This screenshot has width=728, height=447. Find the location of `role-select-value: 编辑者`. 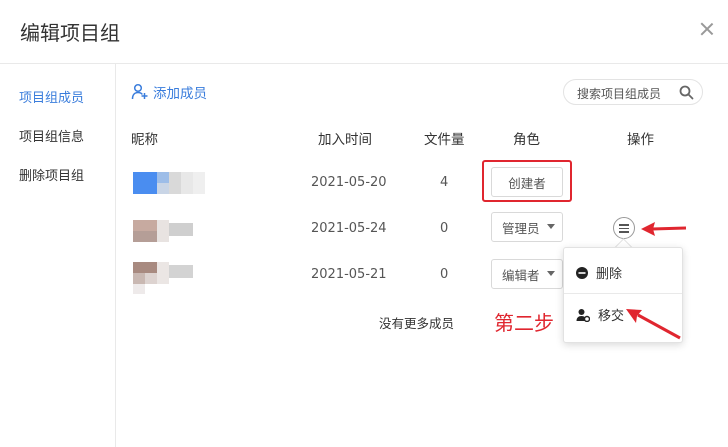

role-select-value: 编辑者 is located at coordinates (521, 275).